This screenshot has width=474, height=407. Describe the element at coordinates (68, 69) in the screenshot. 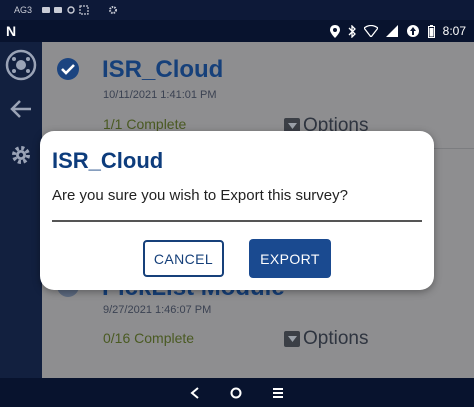

I see `check-circle-icon` at that location.